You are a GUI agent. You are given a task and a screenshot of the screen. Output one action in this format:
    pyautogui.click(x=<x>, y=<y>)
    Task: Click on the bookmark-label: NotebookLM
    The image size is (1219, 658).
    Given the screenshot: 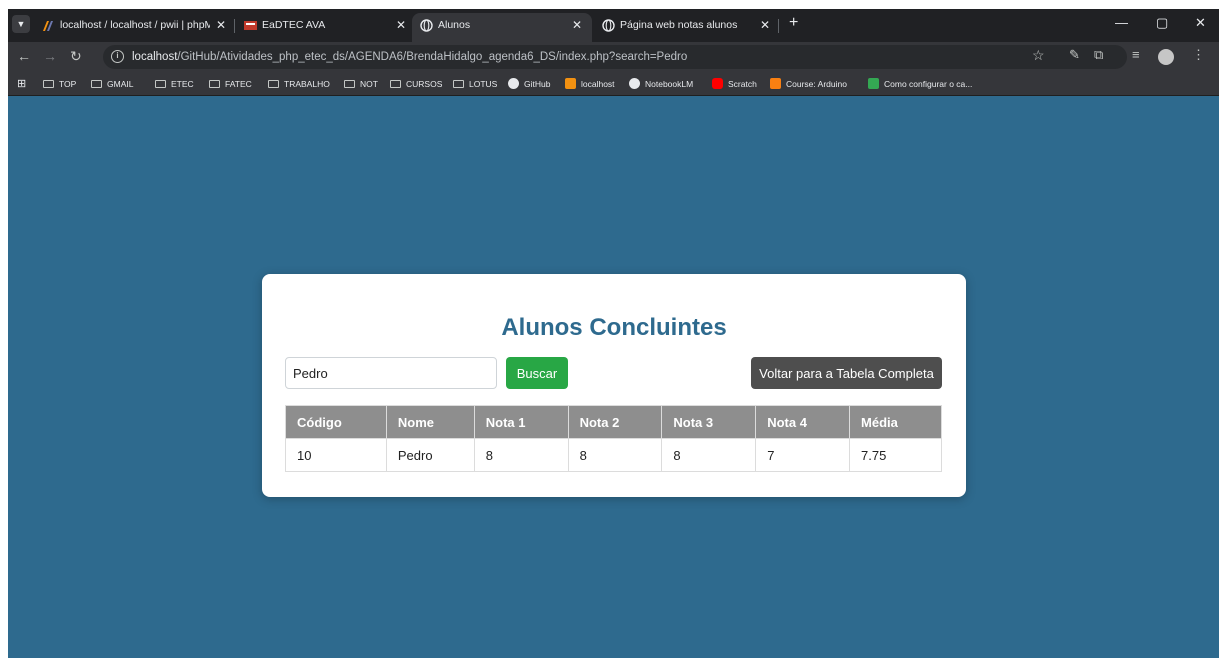 What is the action you would take?
    pyautogui.click(x=669, y=84)
    